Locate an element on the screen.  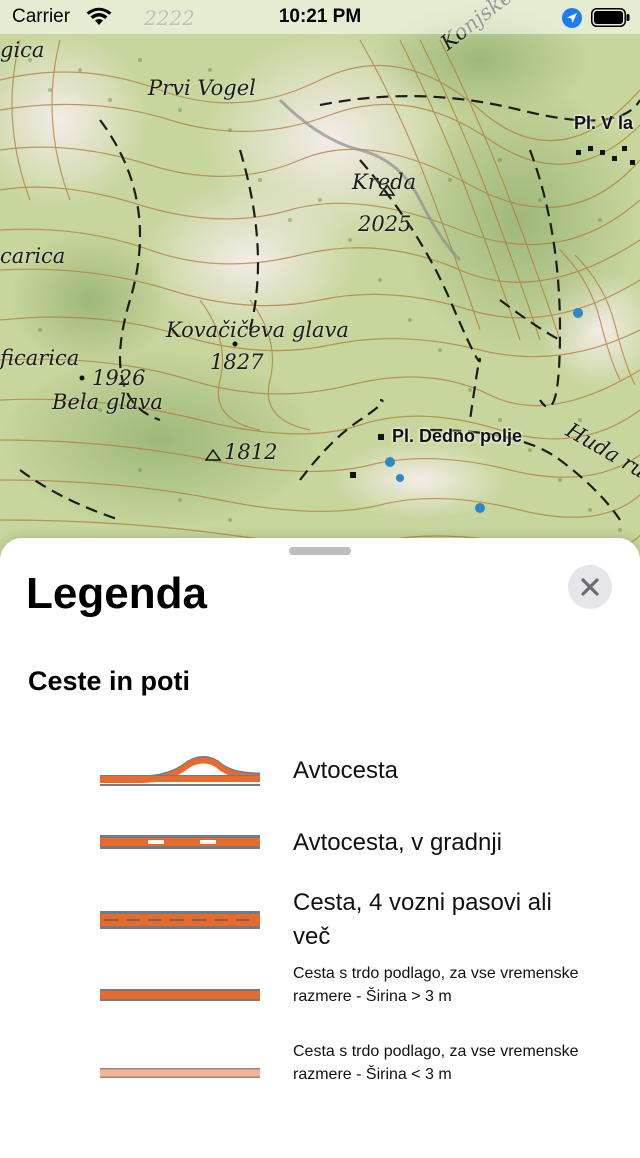
map-label-kreda-elevation: 2025 is located at coordinates (385, 224).